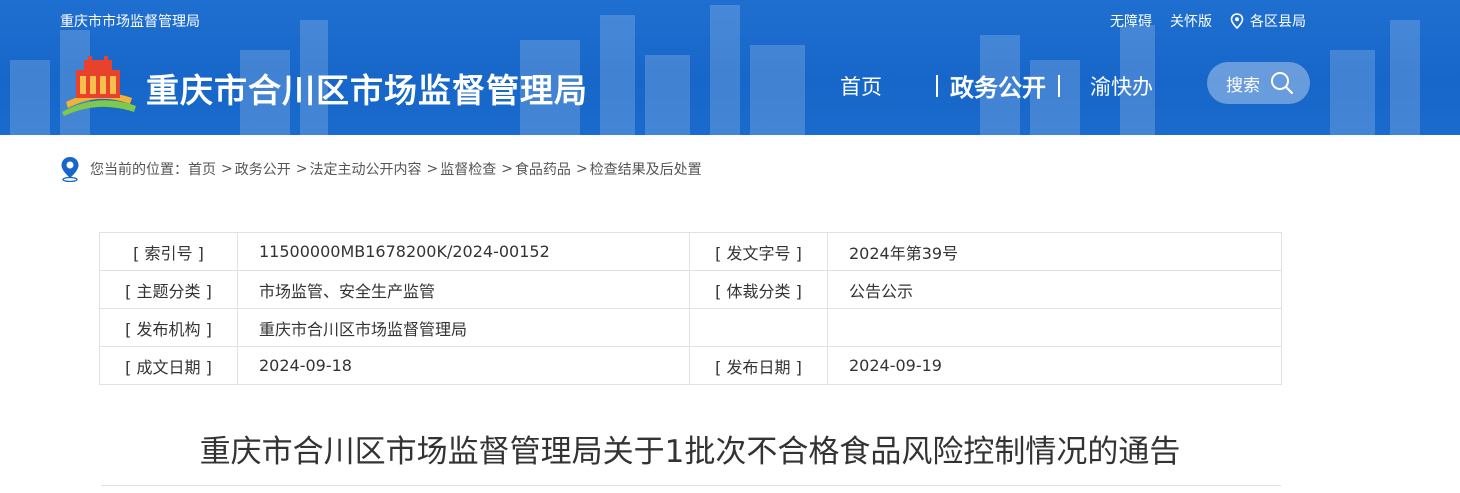  What do you see at coordinates (1278, 22) in the screenshot?
I see `districts-link-label: 各区县局` at bounding box center [1278, 22].